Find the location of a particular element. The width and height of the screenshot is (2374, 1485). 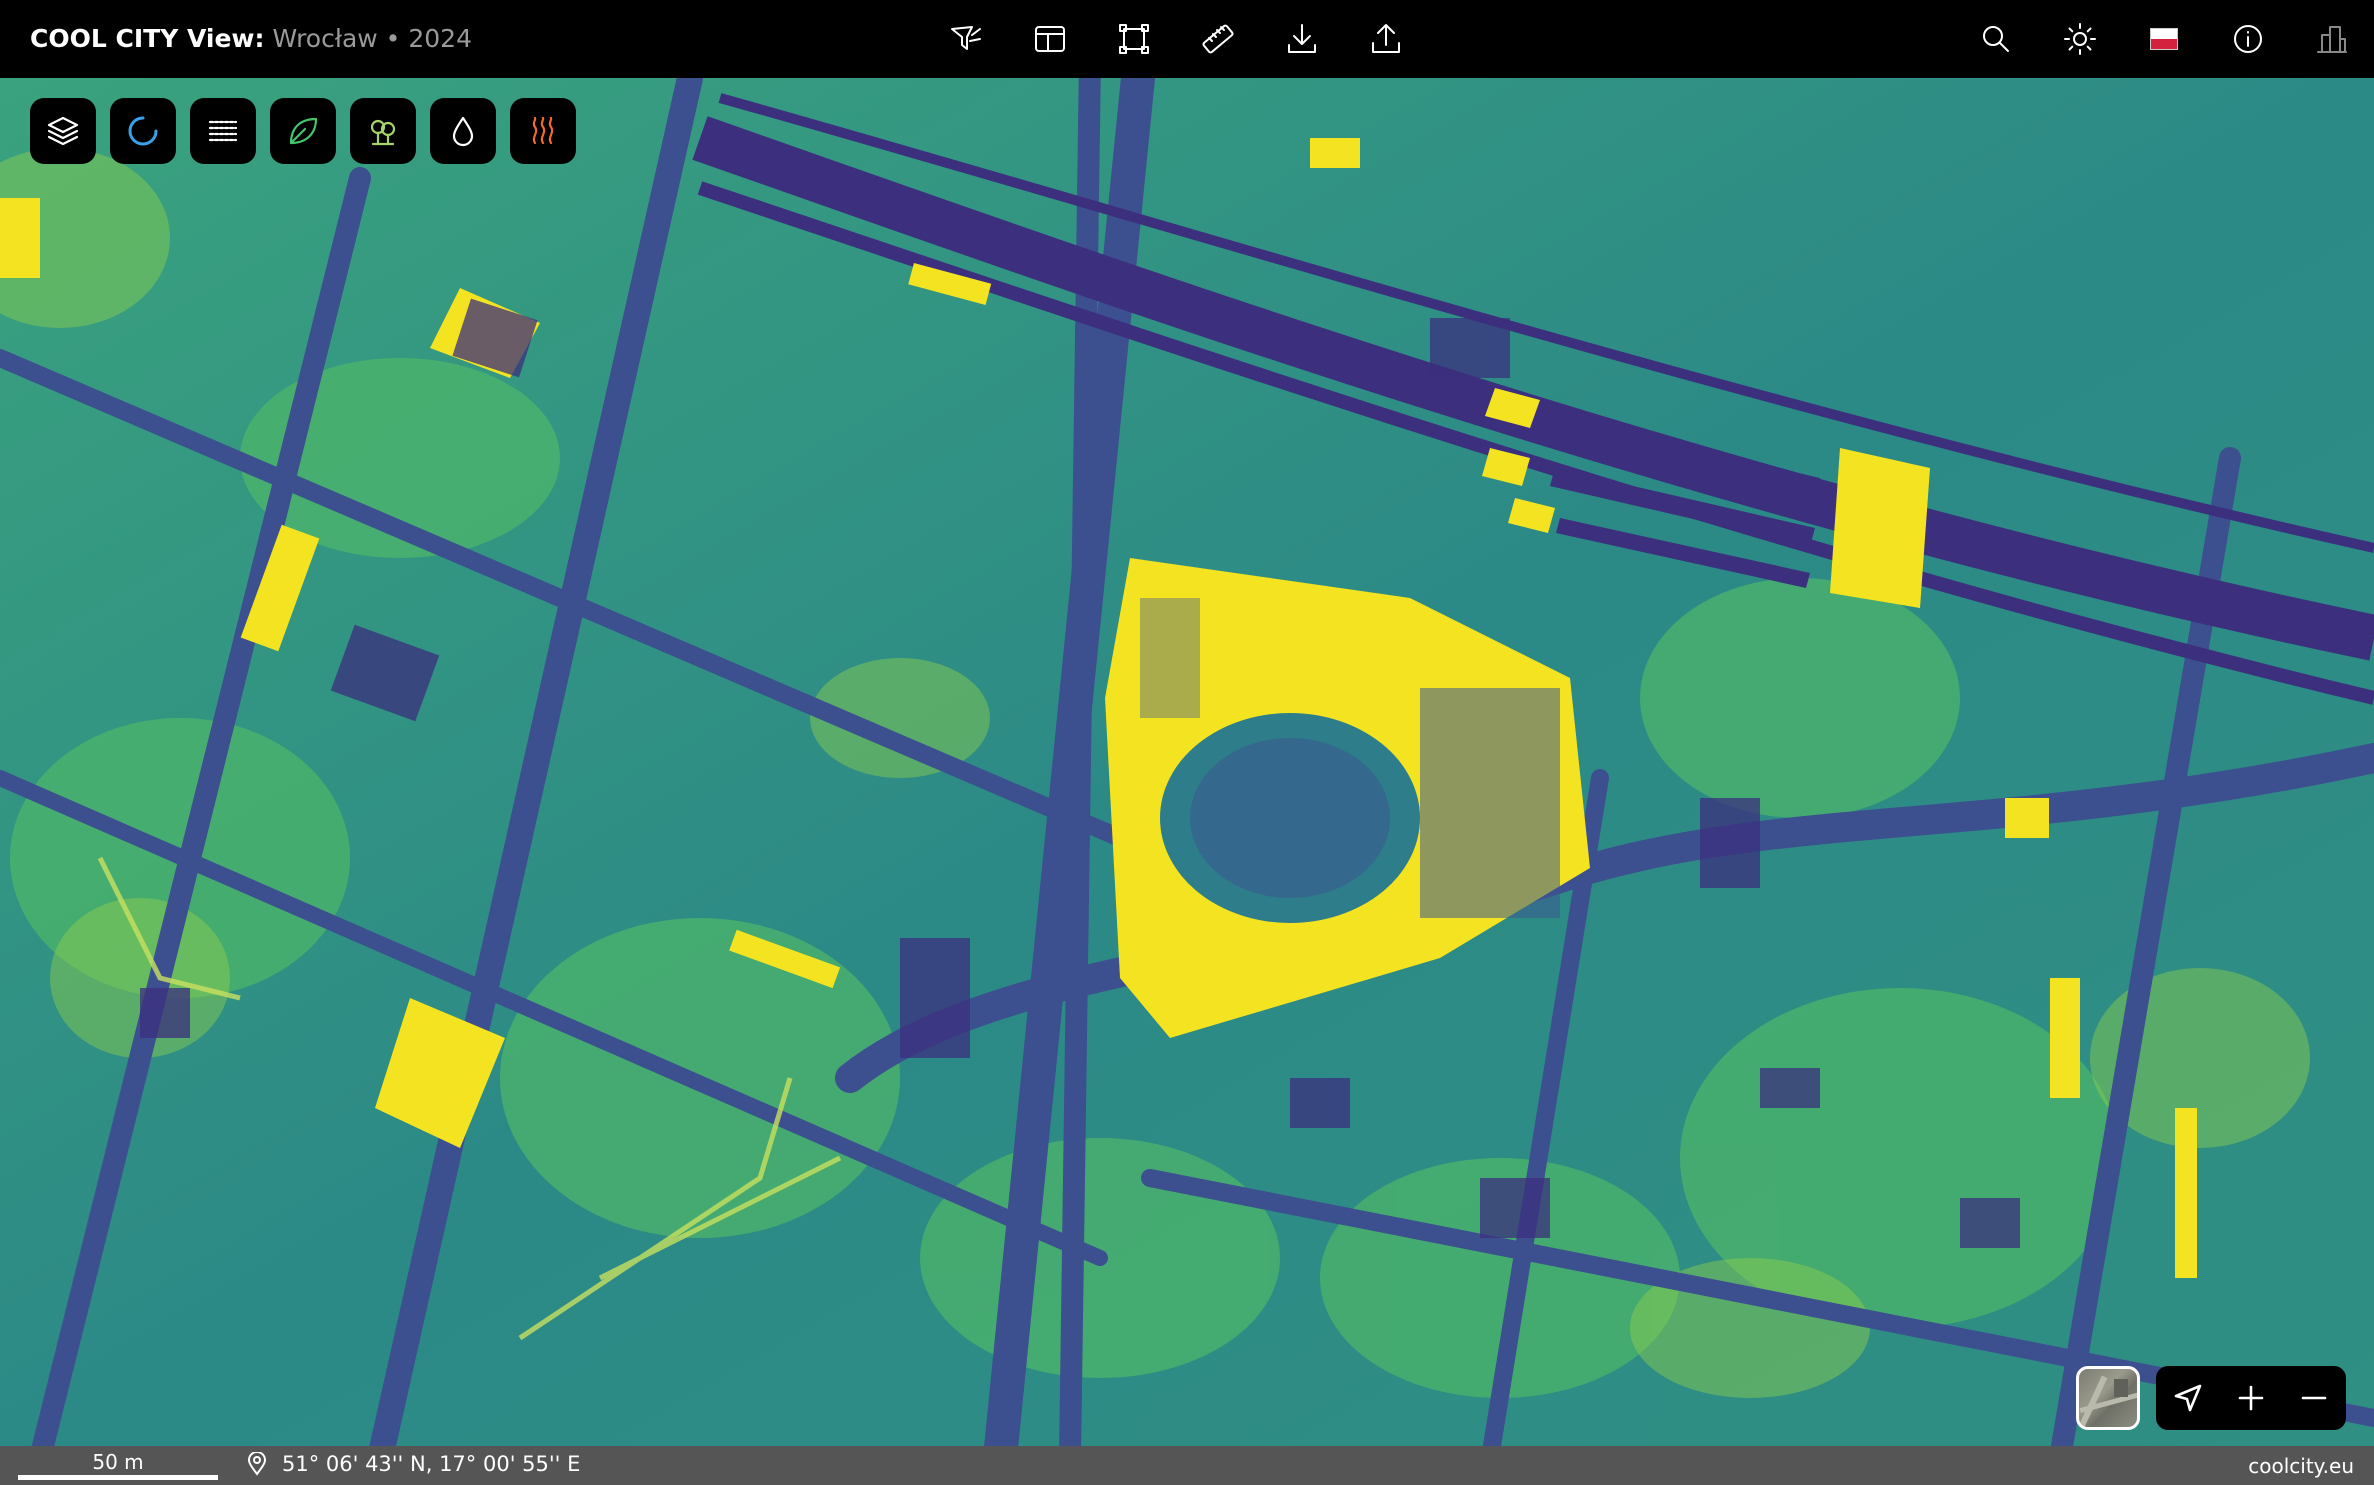

water-layer-button is located at coordinates (463, 131).